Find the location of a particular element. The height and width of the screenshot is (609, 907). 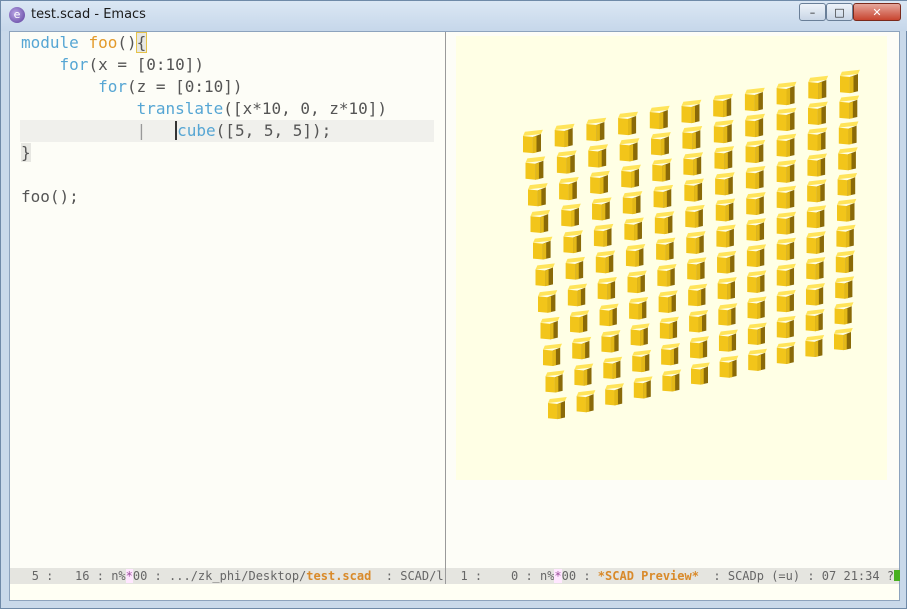

date: 07 is located at coordinates (829, 576).